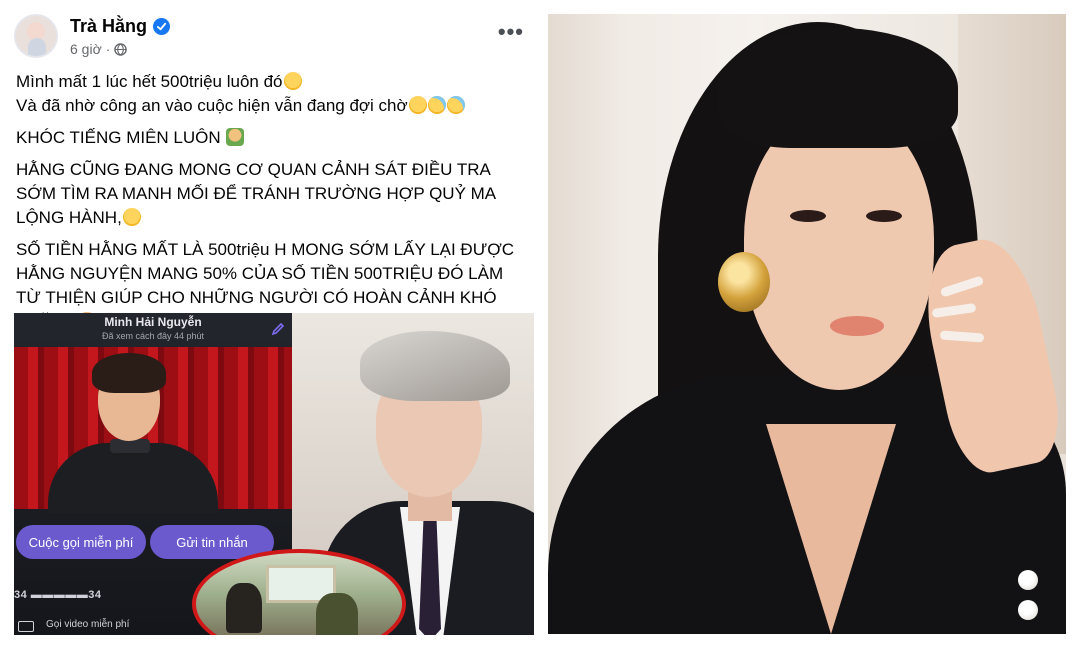 This screenshot has width=1080, height=648. Describe the element at coordinates (153, 336) in the screenshot. I see `last-seen-text: Đã xem cách đây 44 phút` at that location.